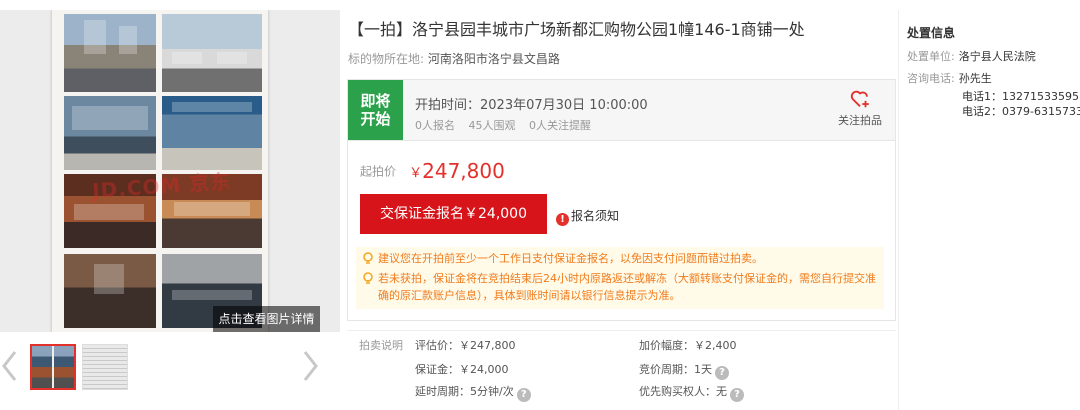 This screenshot has width=1080, height=410. Describe the element at coordinates (381, 345) in the screenshot. I see `auction-info-label: 拍卖说明` at that location.